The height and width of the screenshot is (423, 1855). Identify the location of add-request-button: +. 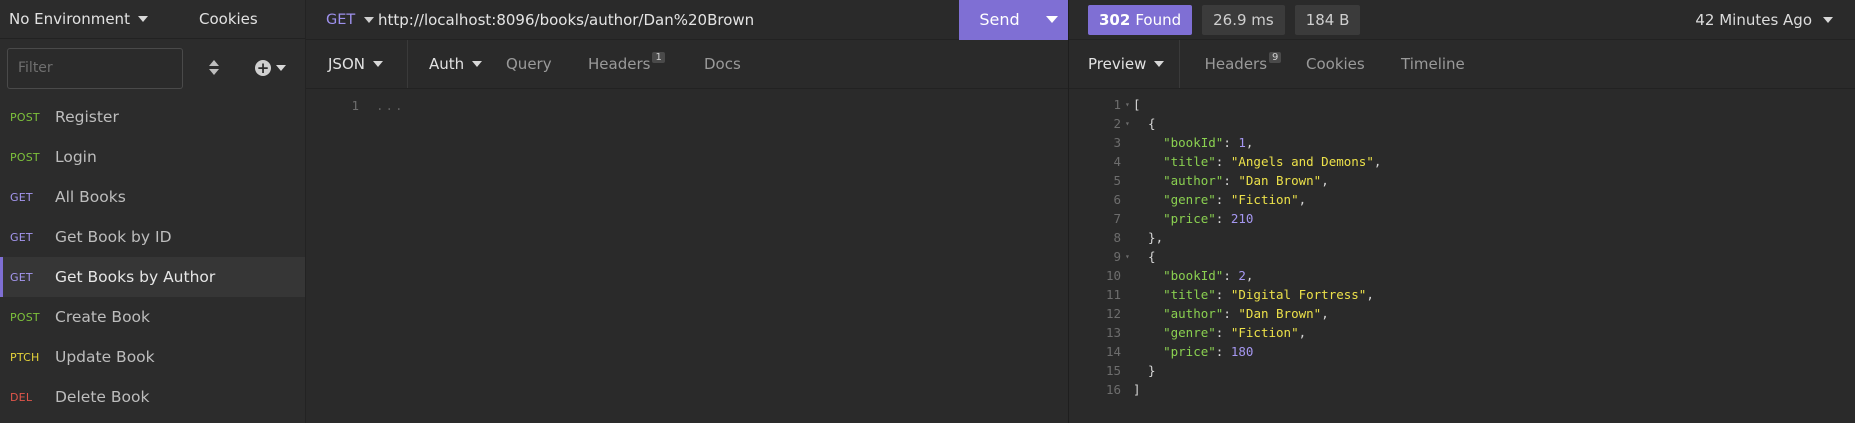
(270, 68).